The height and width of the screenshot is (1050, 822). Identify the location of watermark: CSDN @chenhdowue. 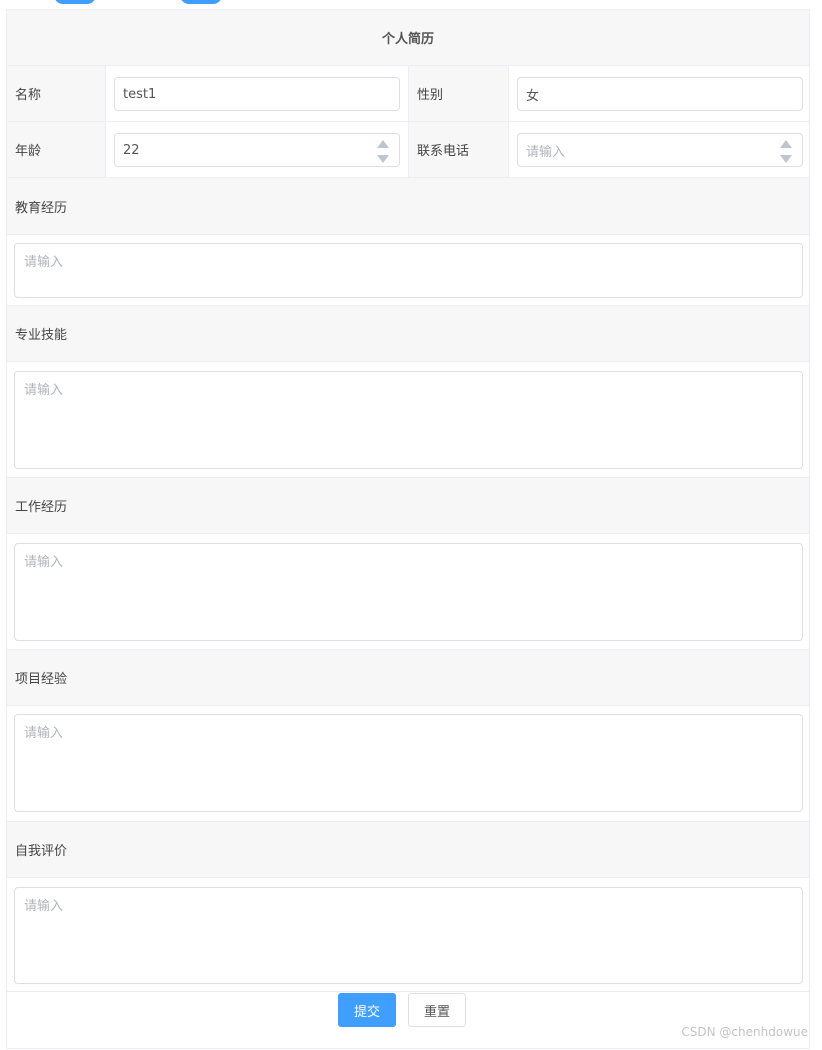
(744, 1032).